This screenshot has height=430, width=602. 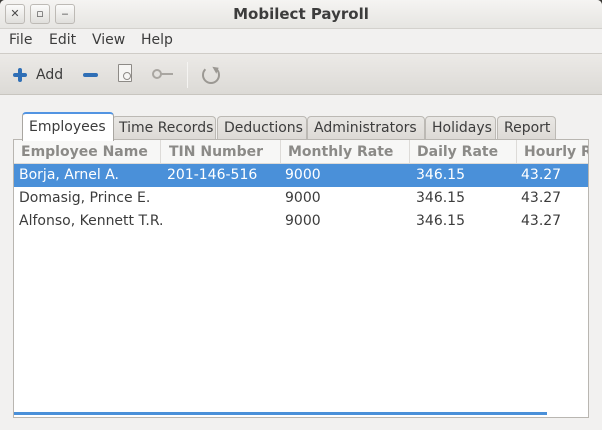 What do you see at coordinates (20, 40) in the screenshot?
I see `menu-file: File` at bounding box center [20, 40].